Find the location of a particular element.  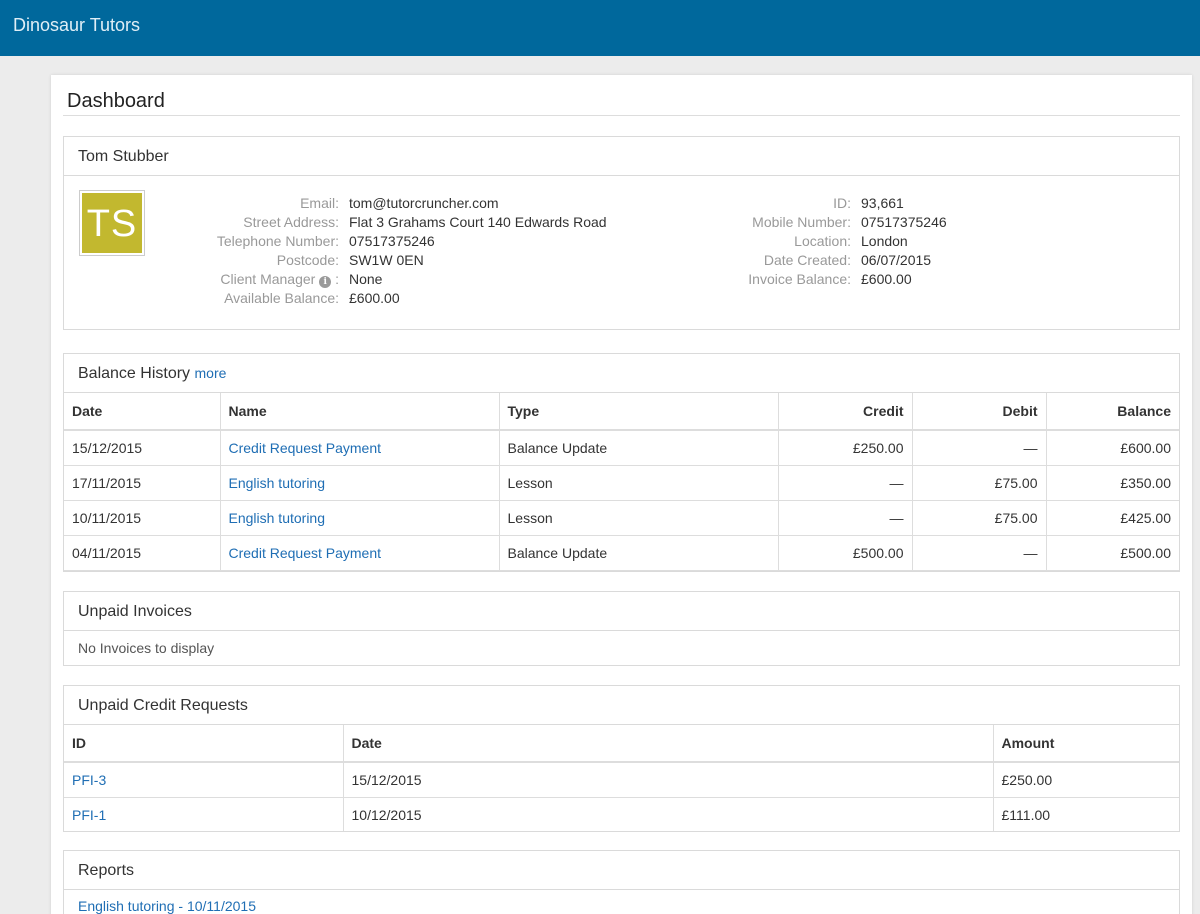

detail-label: Date Created: is located at coordinates (807, 260).